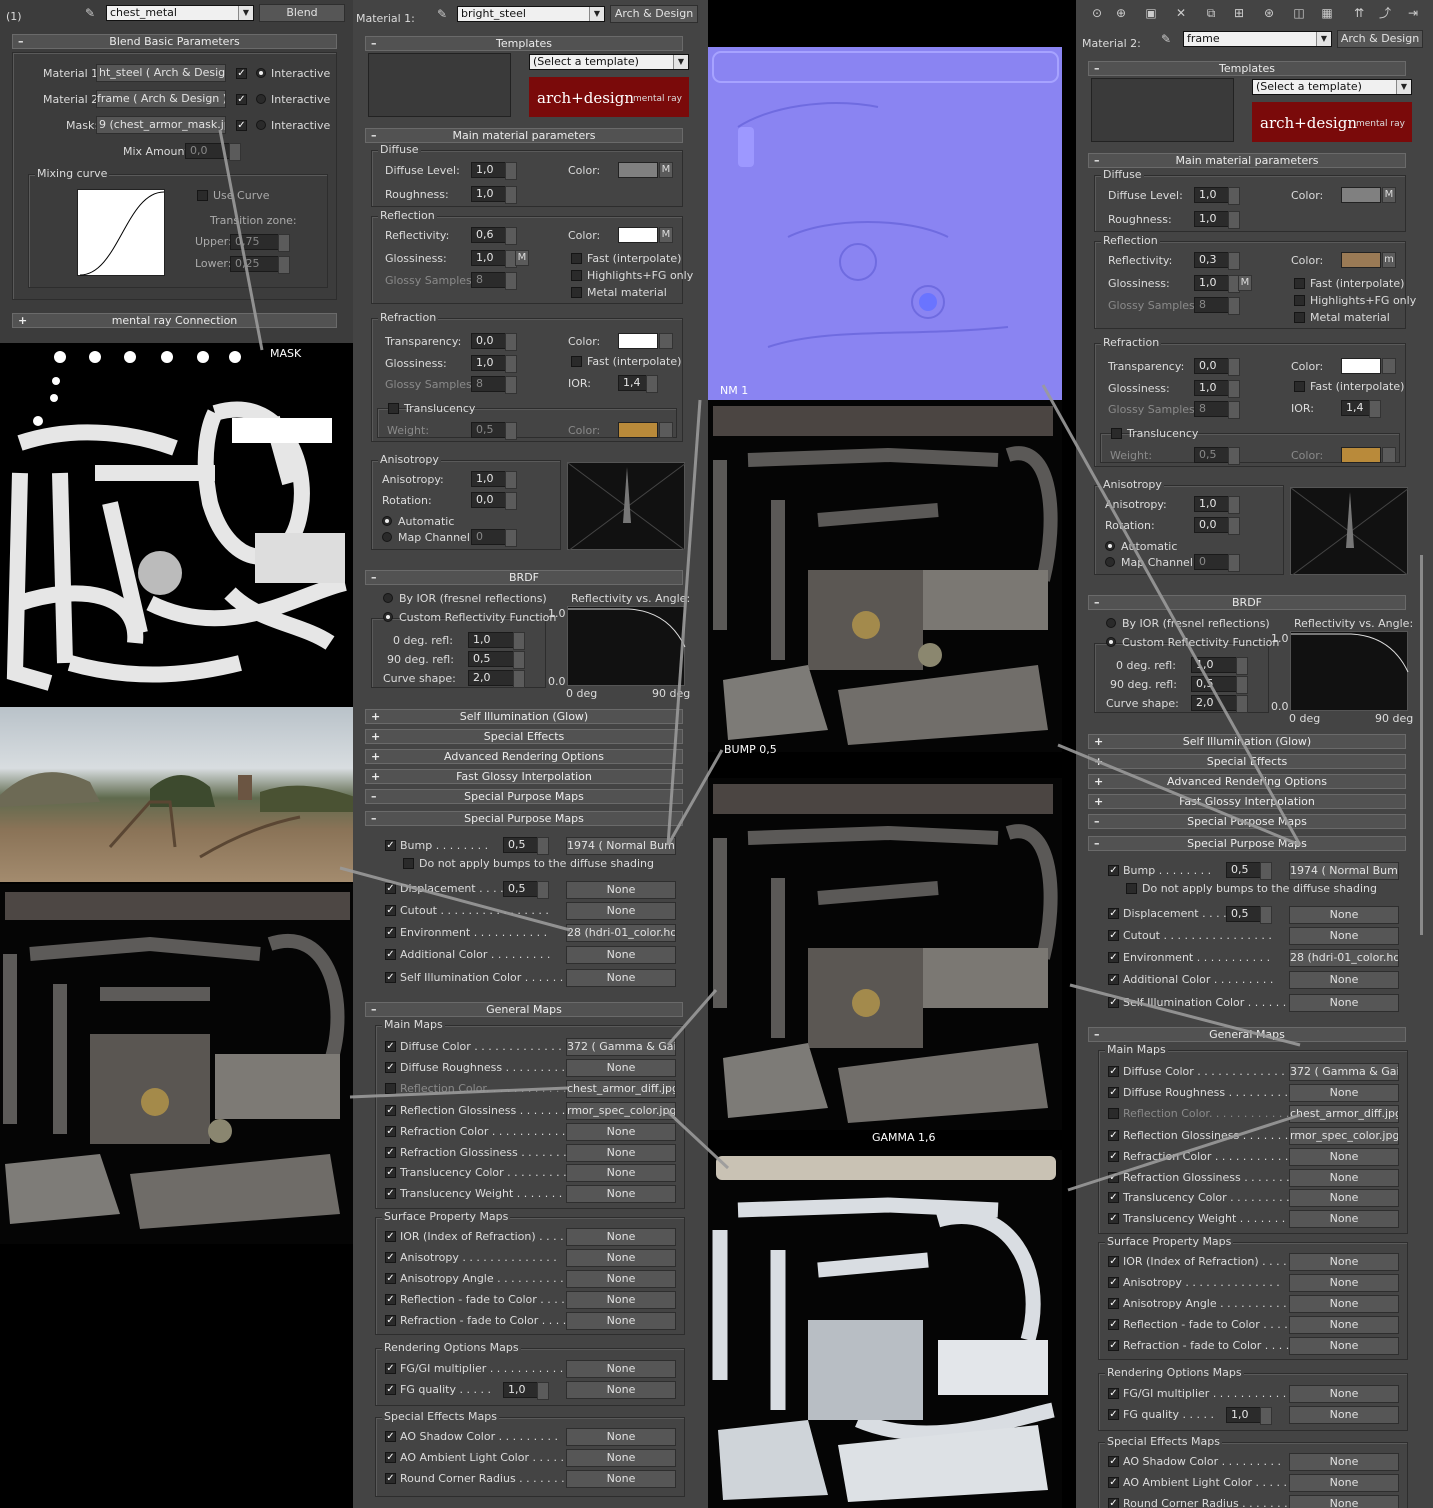 The height and width of the screenshot is (1508, 1433). Describe the element at coordinates (494, 385) in the screenshot. I see `mat1-refr-glossy-samples-spinner: 8` at that location.